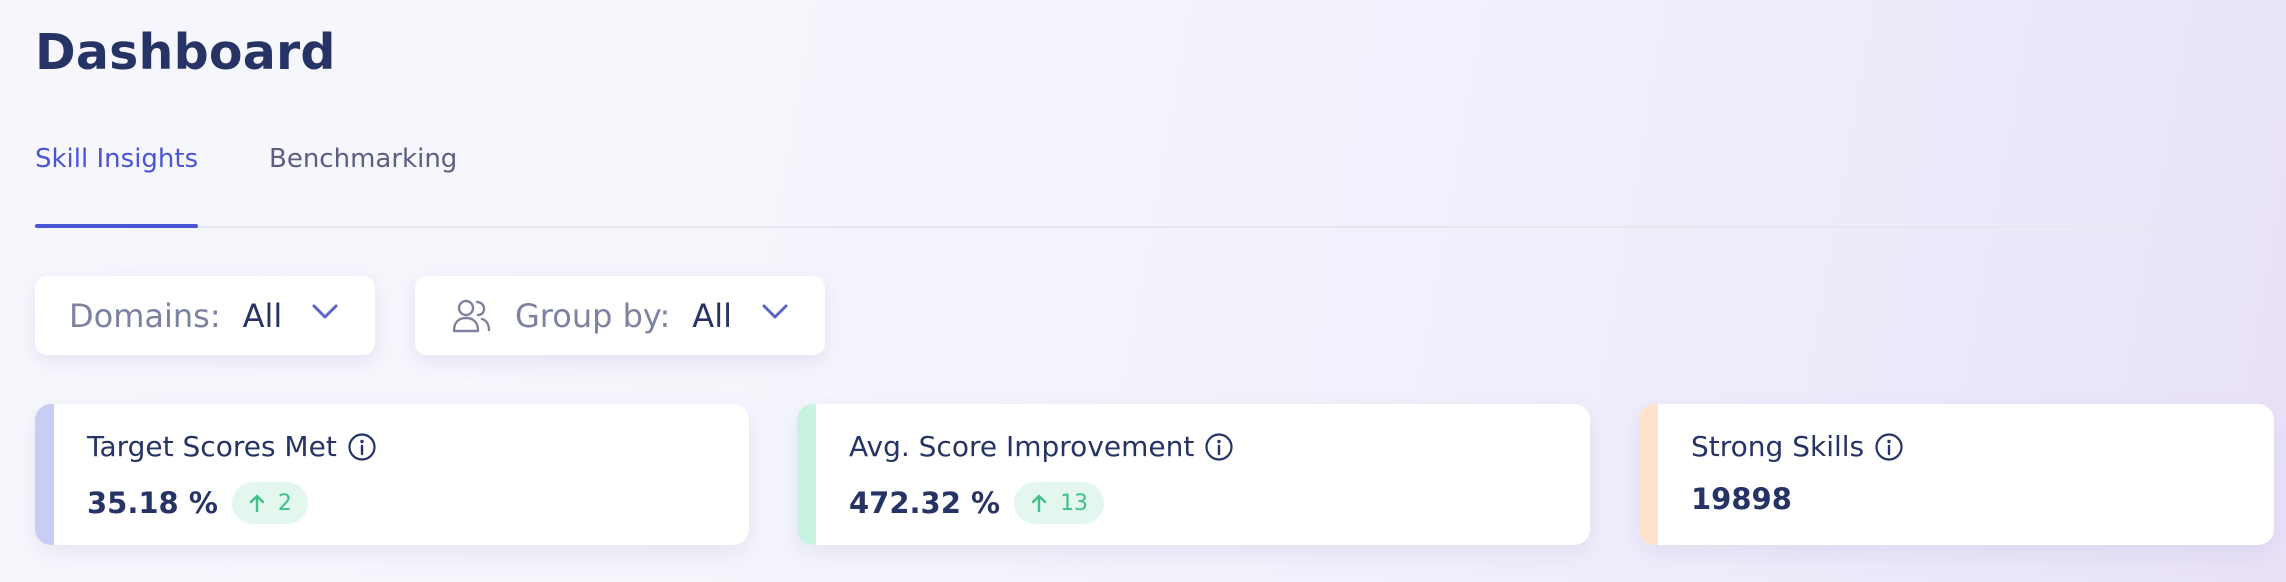  Describe the element at coordinates (1022, 446) in the screenshot. I see `card-title-text: Avg. Score Improvement` at that location.